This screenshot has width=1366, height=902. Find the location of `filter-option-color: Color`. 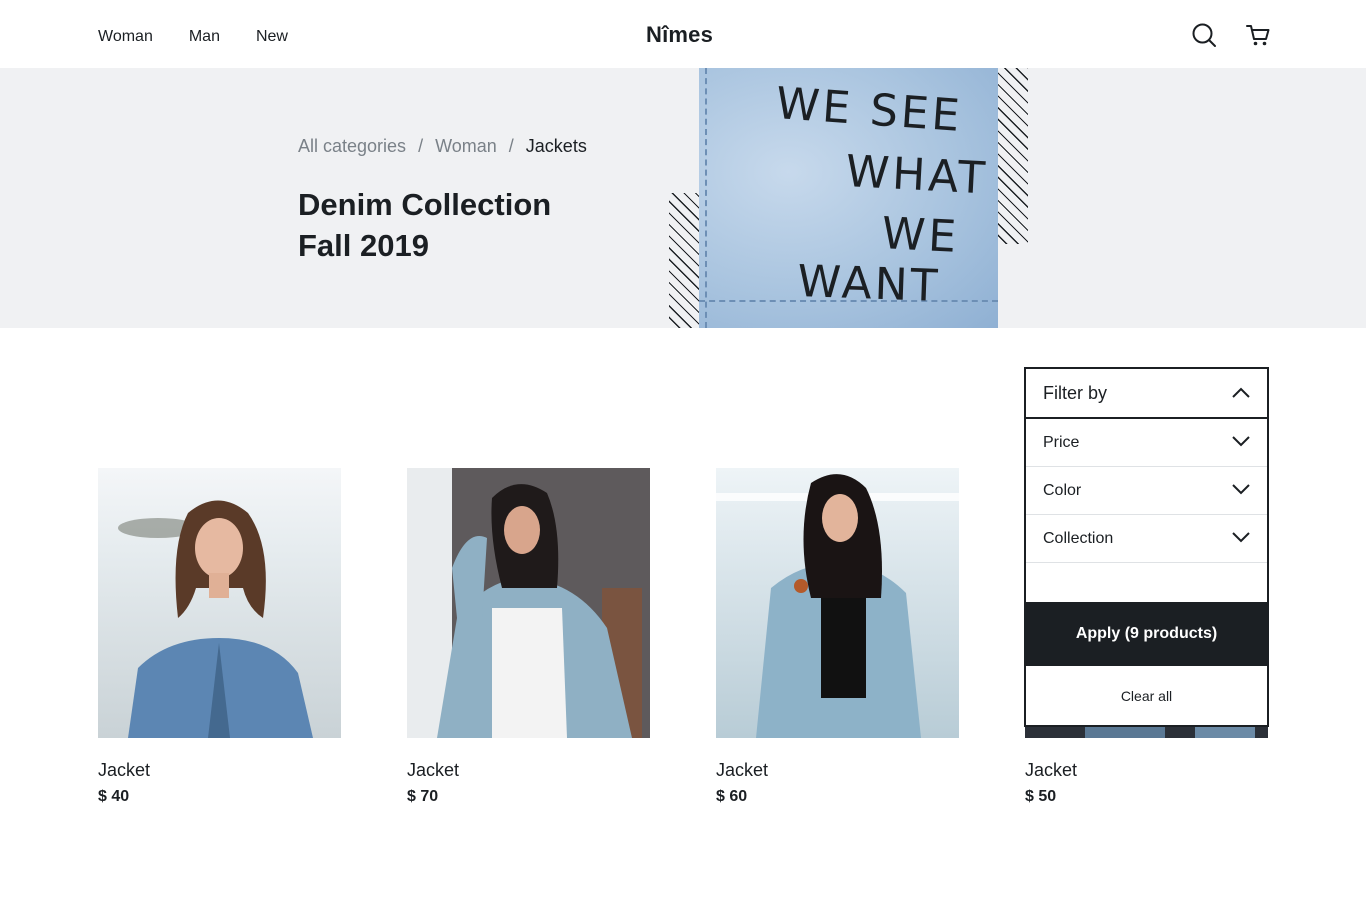

filter-option-color: Color is located at coordinates (1146, 491).